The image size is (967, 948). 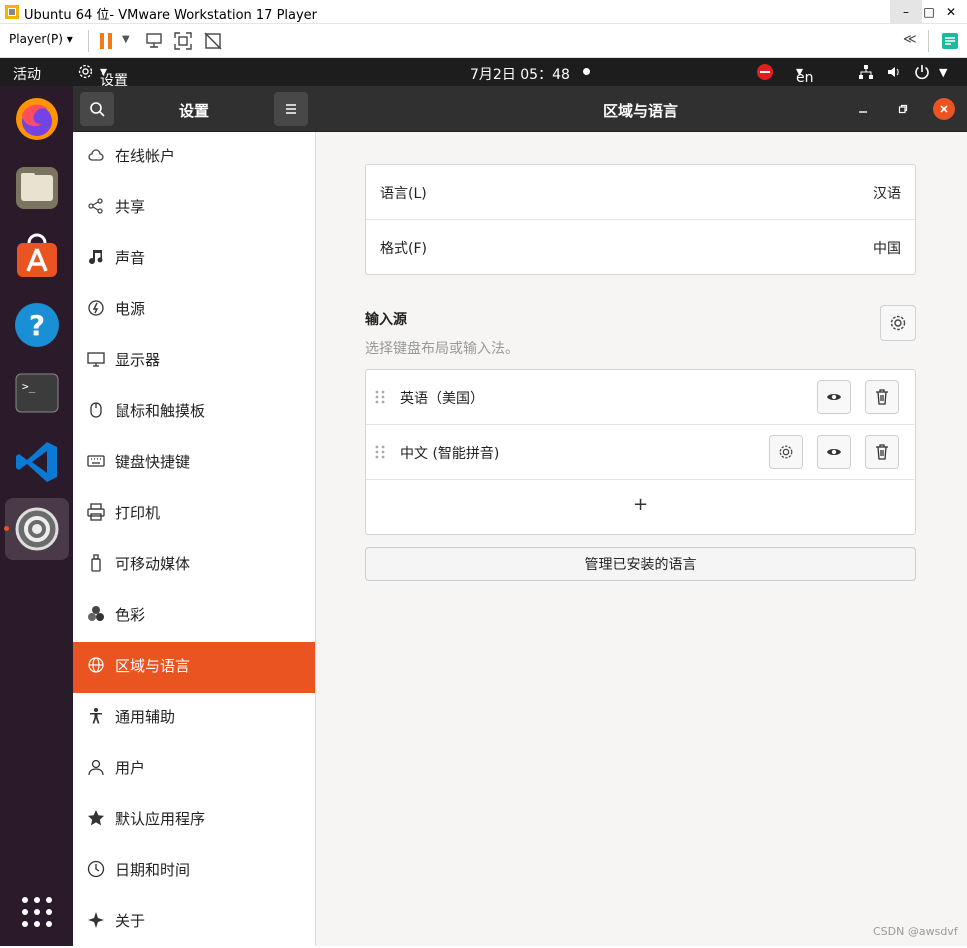 What do you see at coordinates (96, 563) in the screenshot?
I see `removable-media-icon` at bounding box center [96, 563].